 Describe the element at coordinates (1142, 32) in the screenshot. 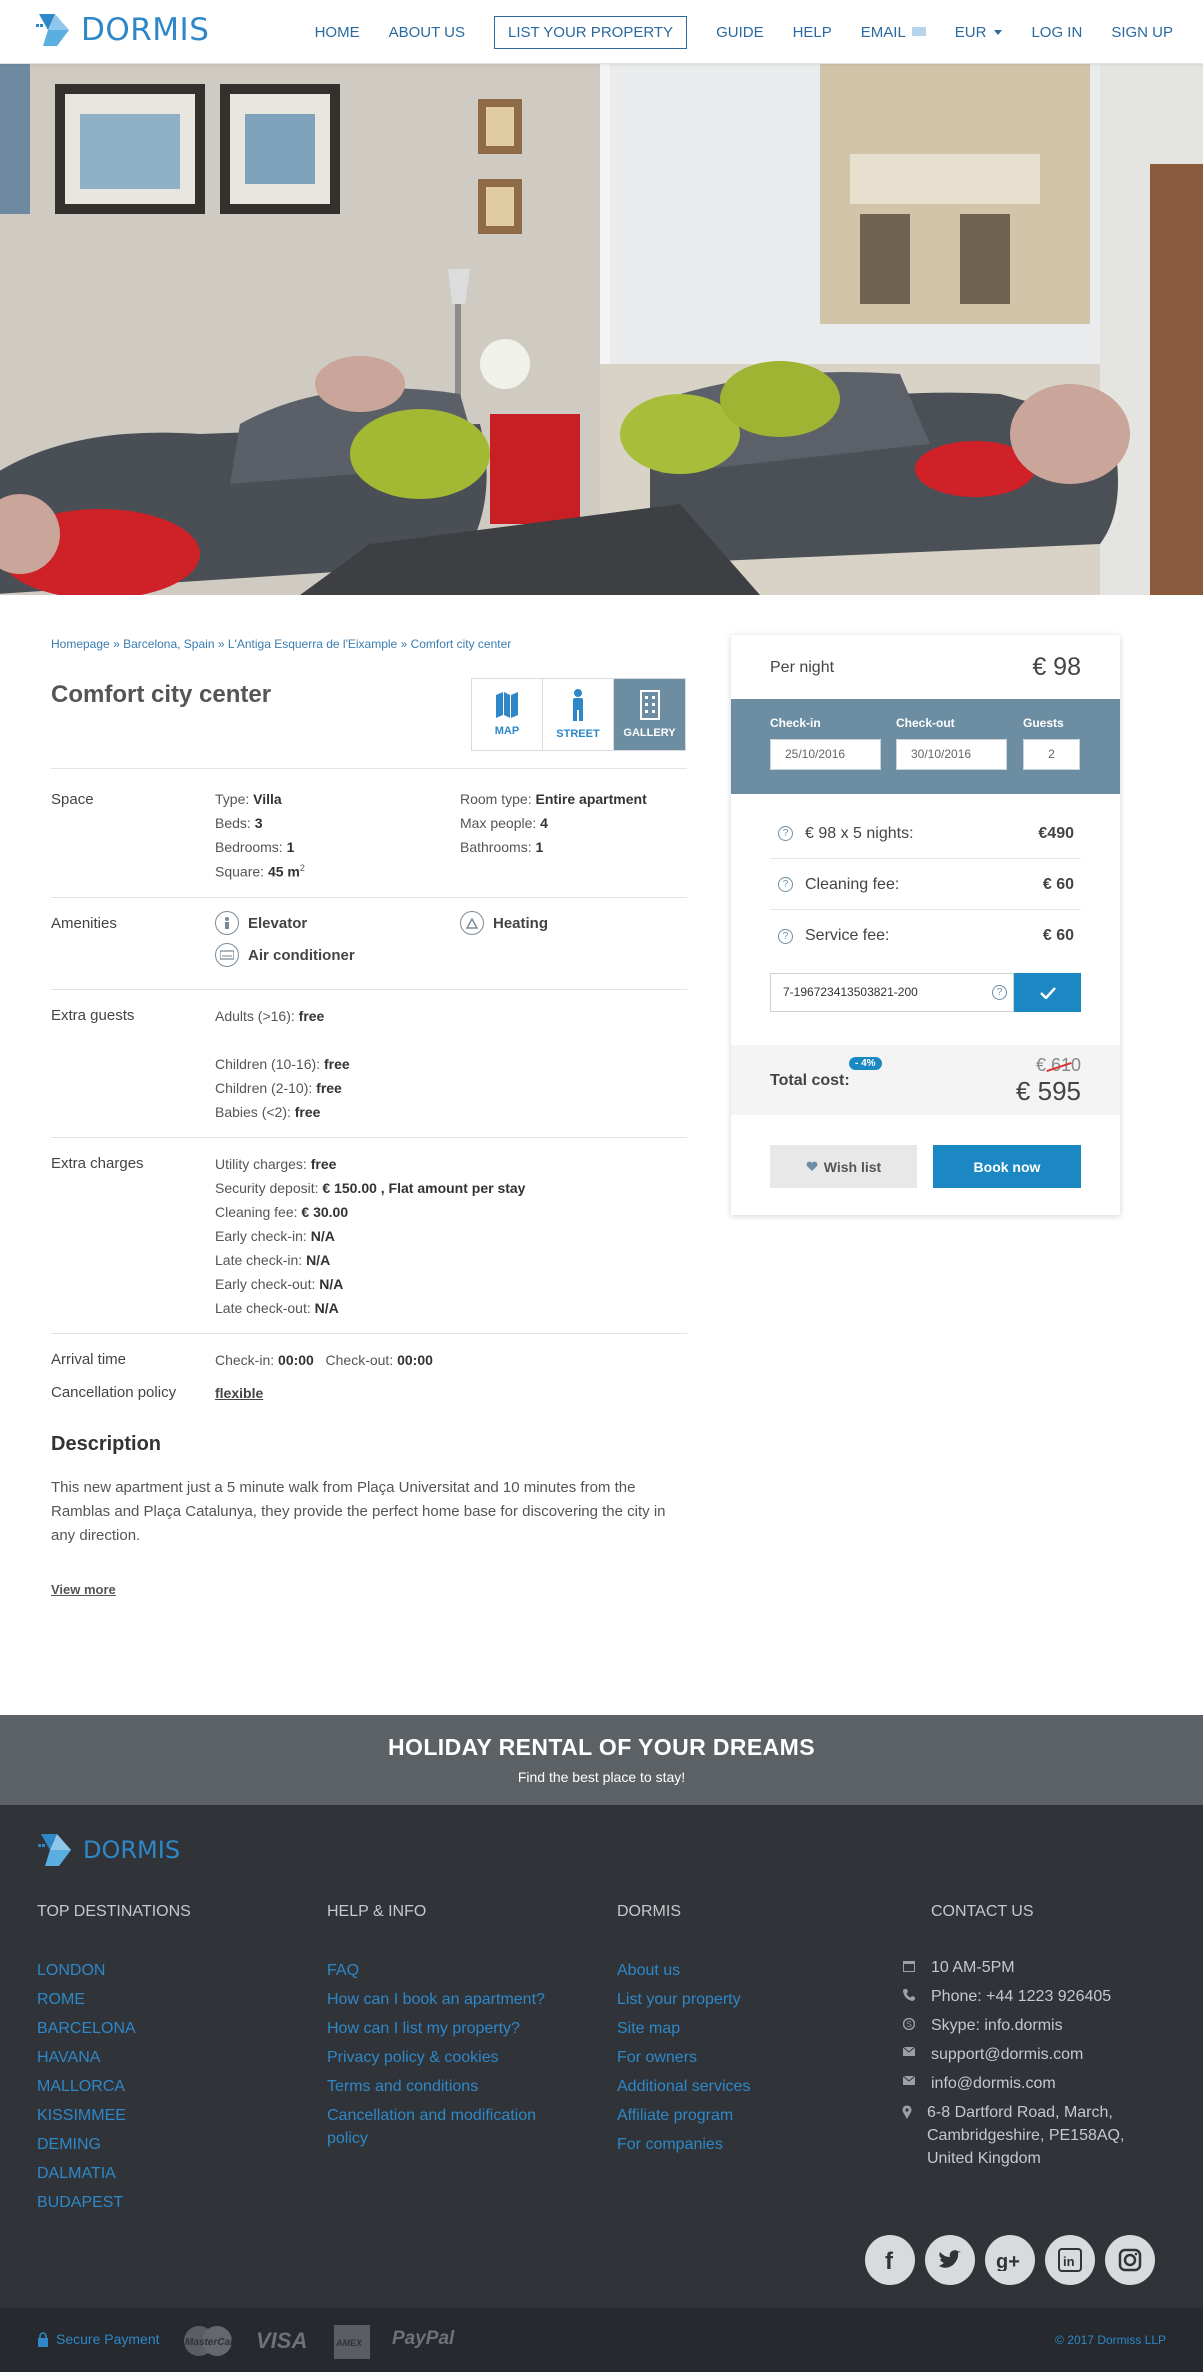

I see `nav-signup: SIGN UP` at that location.